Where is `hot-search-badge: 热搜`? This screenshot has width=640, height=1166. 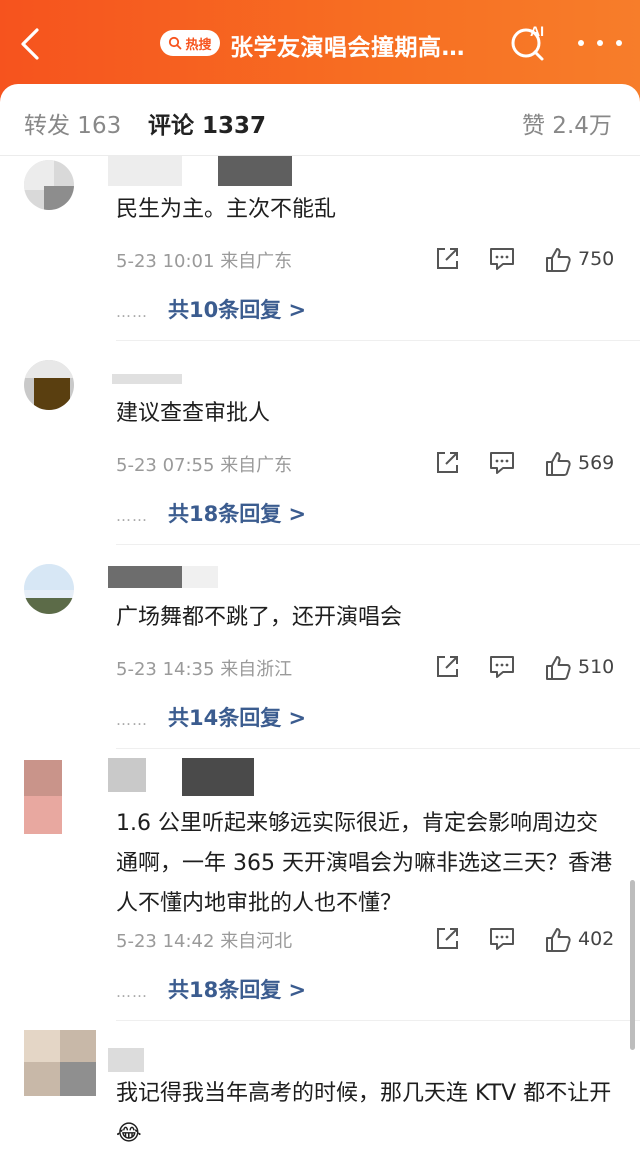
hot-search-badge: 热搜 is located at coordinates (190, 43).